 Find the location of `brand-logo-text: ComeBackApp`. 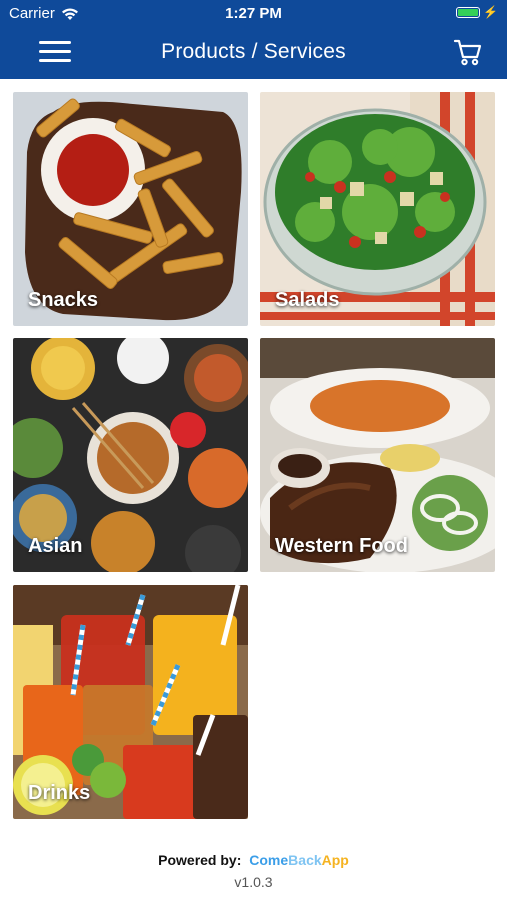

brand-logo-text: ComeBackApp is located at coordinates (299, 860).